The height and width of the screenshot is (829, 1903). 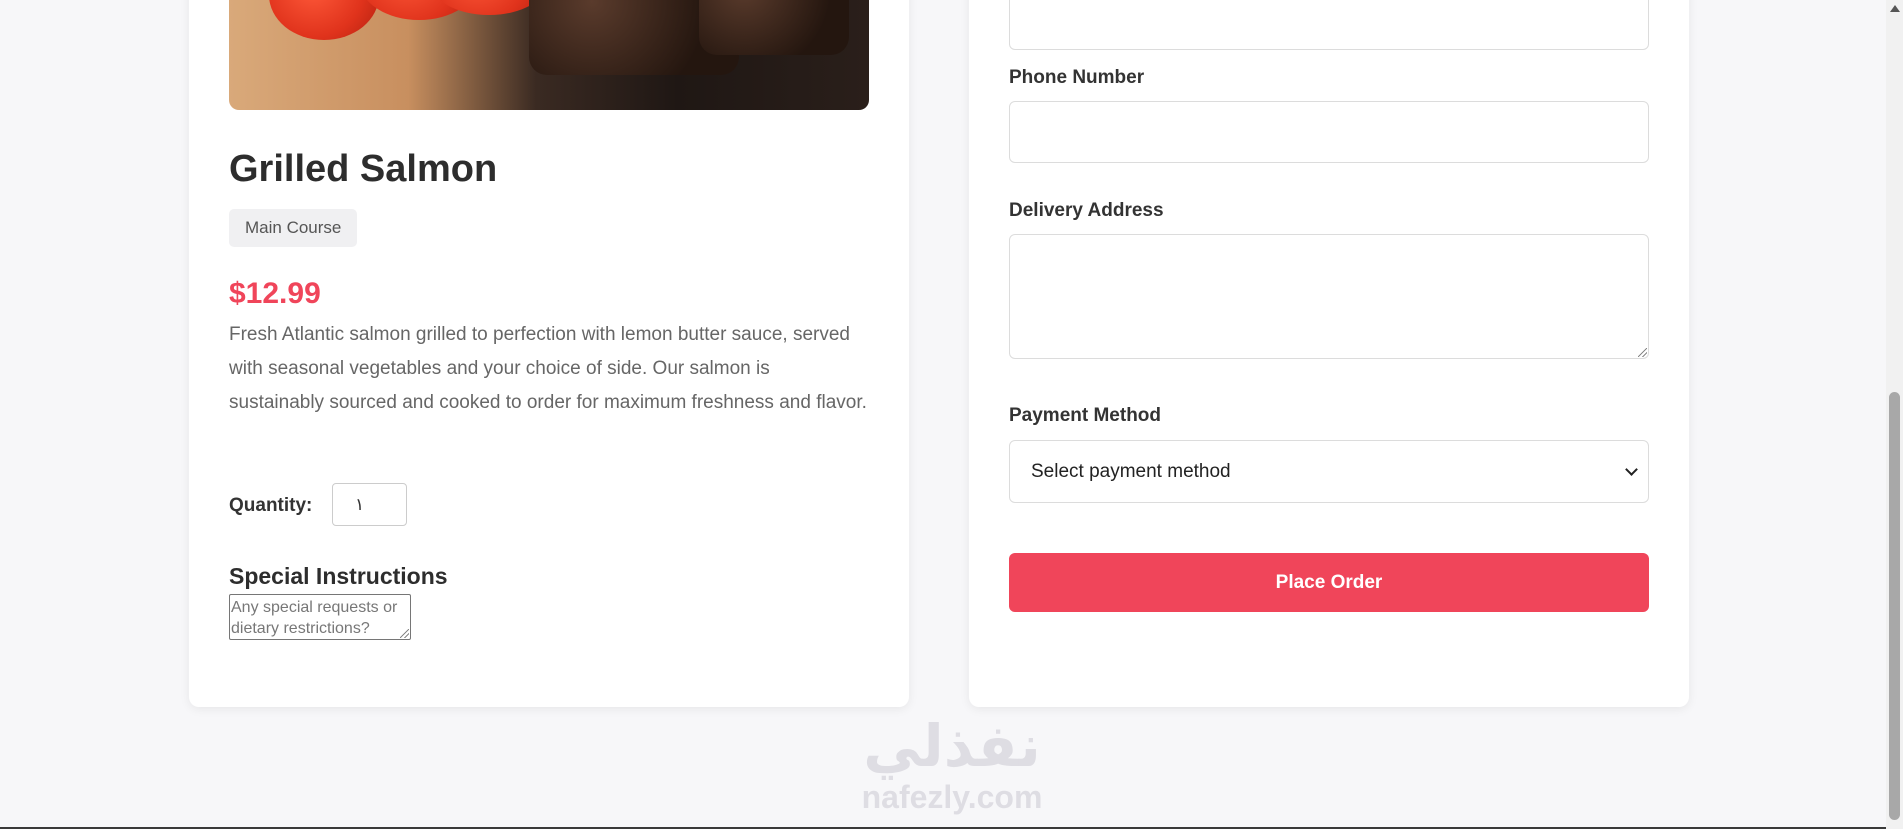 I want to click on phone-label: Phone Number, so click(x=1077, y=77).